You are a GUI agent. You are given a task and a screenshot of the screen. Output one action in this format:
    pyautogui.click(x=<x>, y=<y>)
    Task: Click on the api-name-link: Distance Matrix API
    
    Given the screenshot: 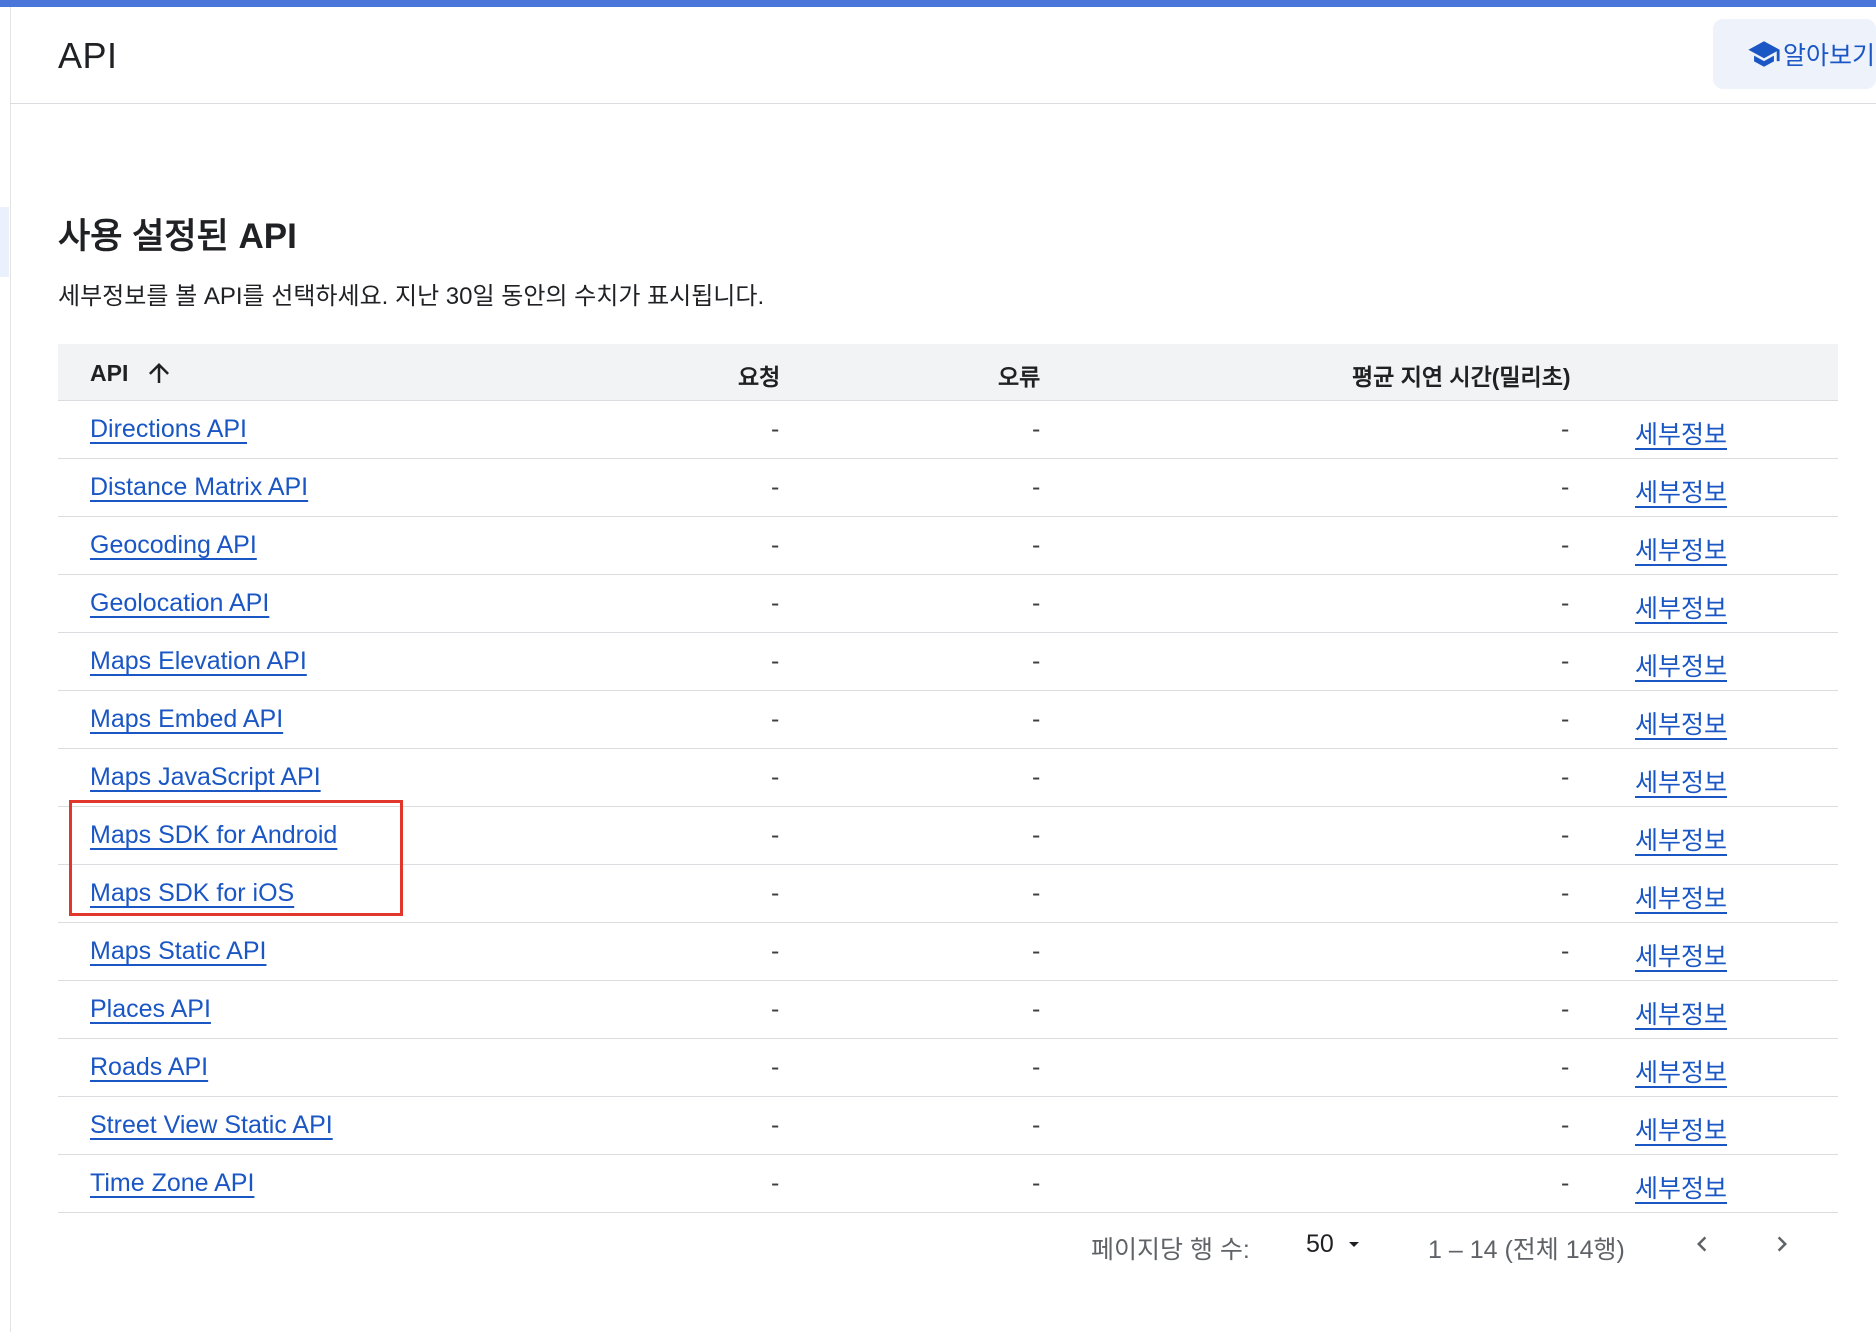 What is the action you would take?
    pyautogui.click(x=199, y=487)
    